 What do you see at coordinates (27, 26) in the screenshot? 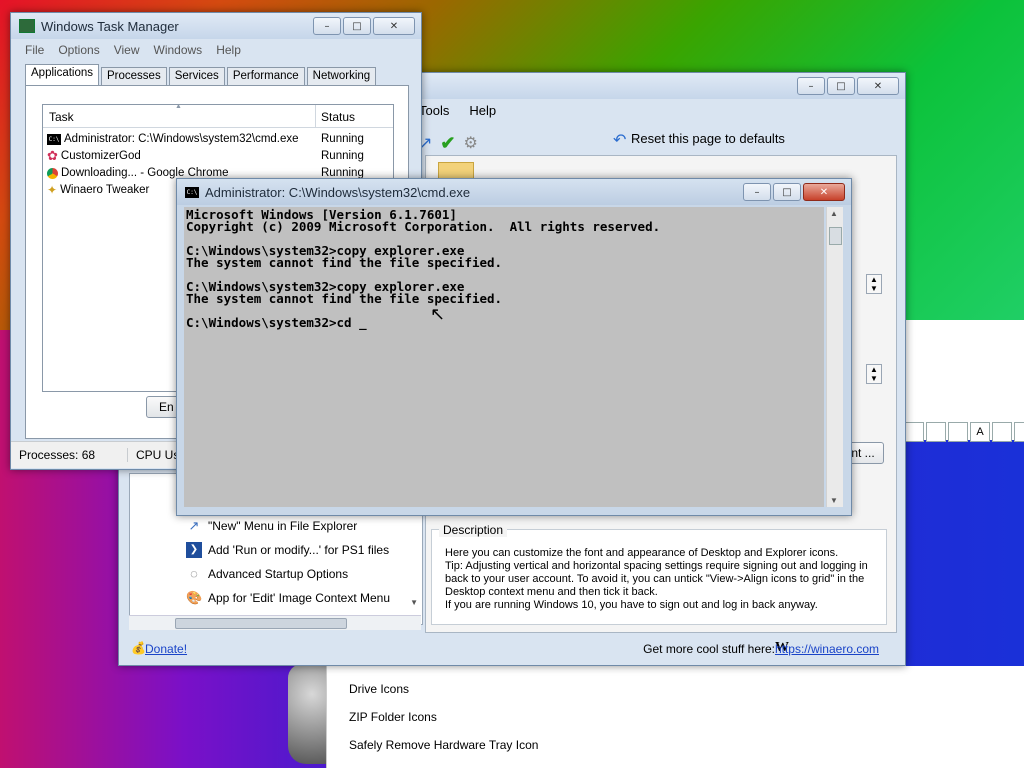
I see `task-manager-icon` at bounding box center [27, 26].